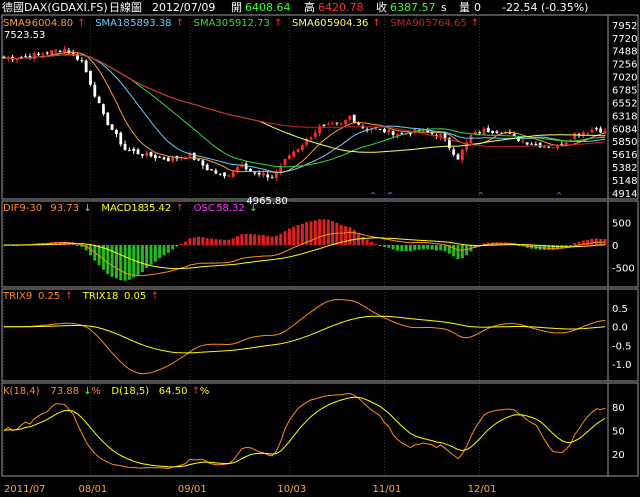  What do you see at coordinates (623, 269) in the screenshot?
I see `macd-y-tick: -500` at bounding box center [623, 269].